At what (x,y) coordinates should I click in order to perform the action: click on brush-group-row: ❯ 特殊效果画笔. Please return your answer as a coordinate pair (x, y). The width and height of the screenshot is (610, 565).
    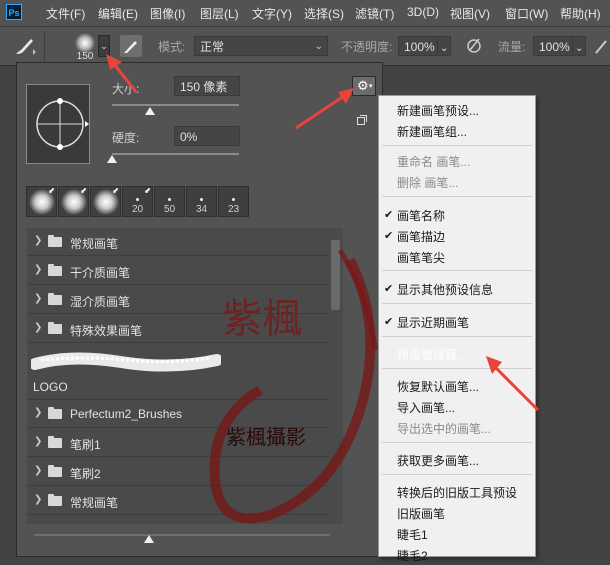
    Looking at the image, I should click on (178, 329).